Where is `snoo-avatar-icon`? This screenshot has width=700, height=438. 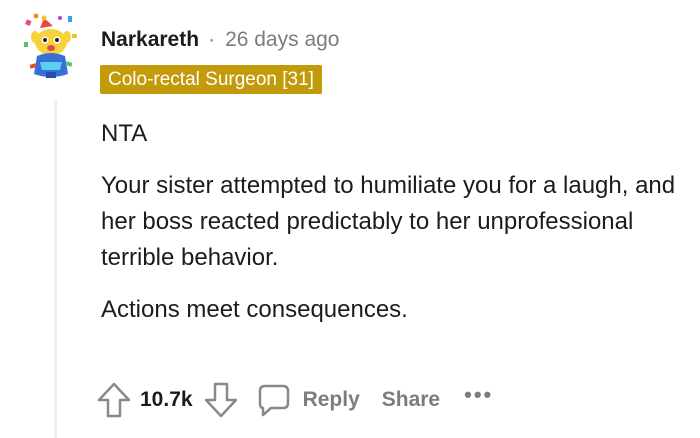 snoo-avatar-icon is located at coordinates (50, 45).